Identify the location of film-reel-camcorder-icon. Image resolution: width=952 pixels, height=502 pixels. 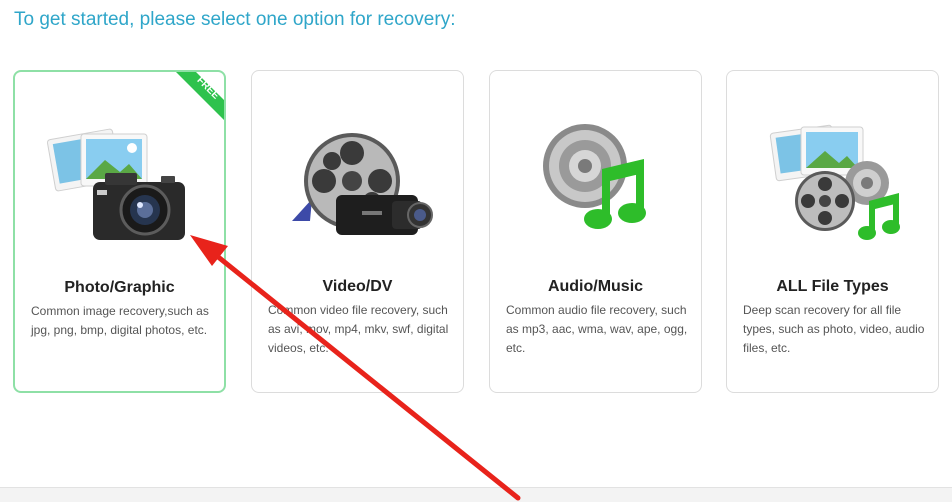
(357, 161).